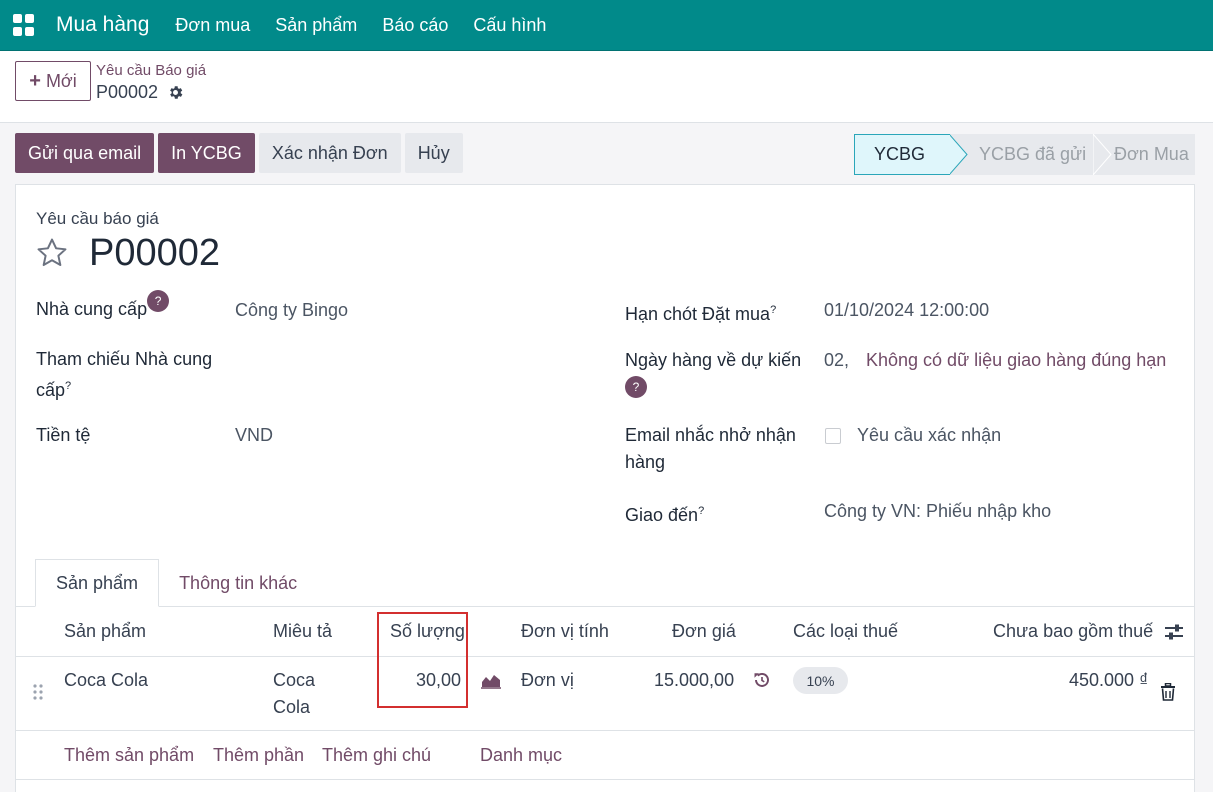 The image size is (1213, 792). What do you see at coordinates (35, 80) in the screenshot?
I see `plus-icon: +` at bounding box center [35, 80].